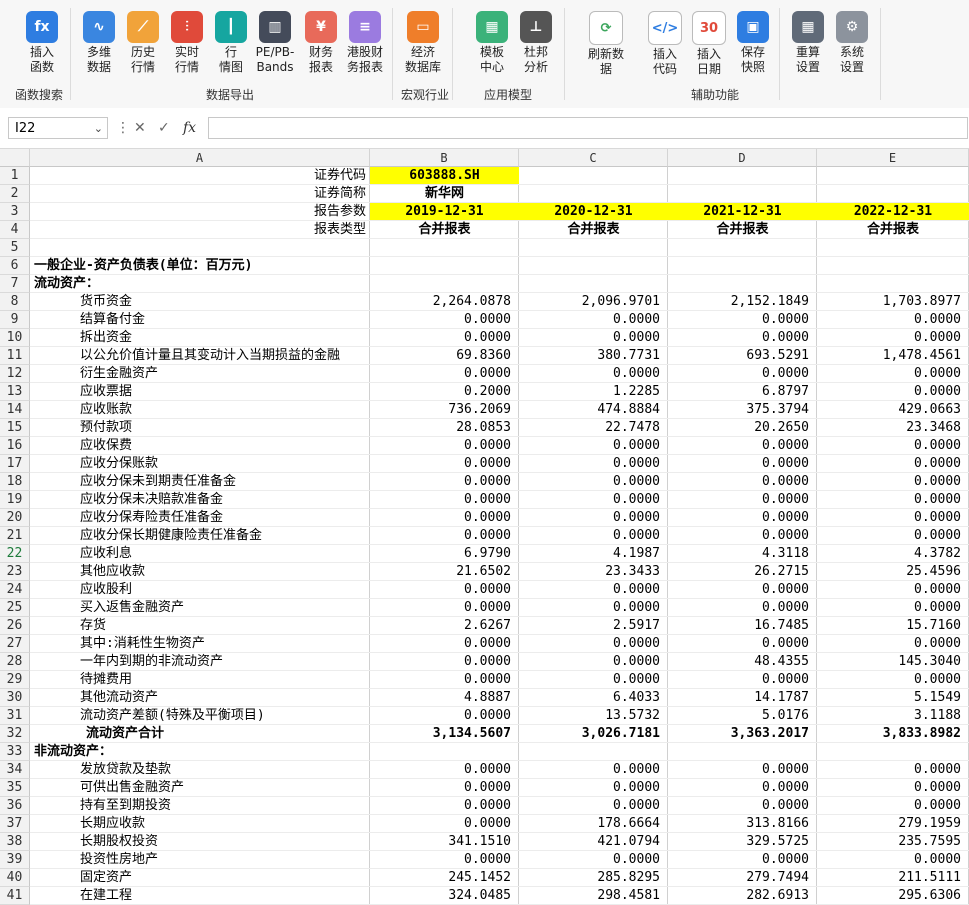 The width and height of the screenshot is (969, 905). I want to click on cell-C13: 1.2285, so click(593, 392).